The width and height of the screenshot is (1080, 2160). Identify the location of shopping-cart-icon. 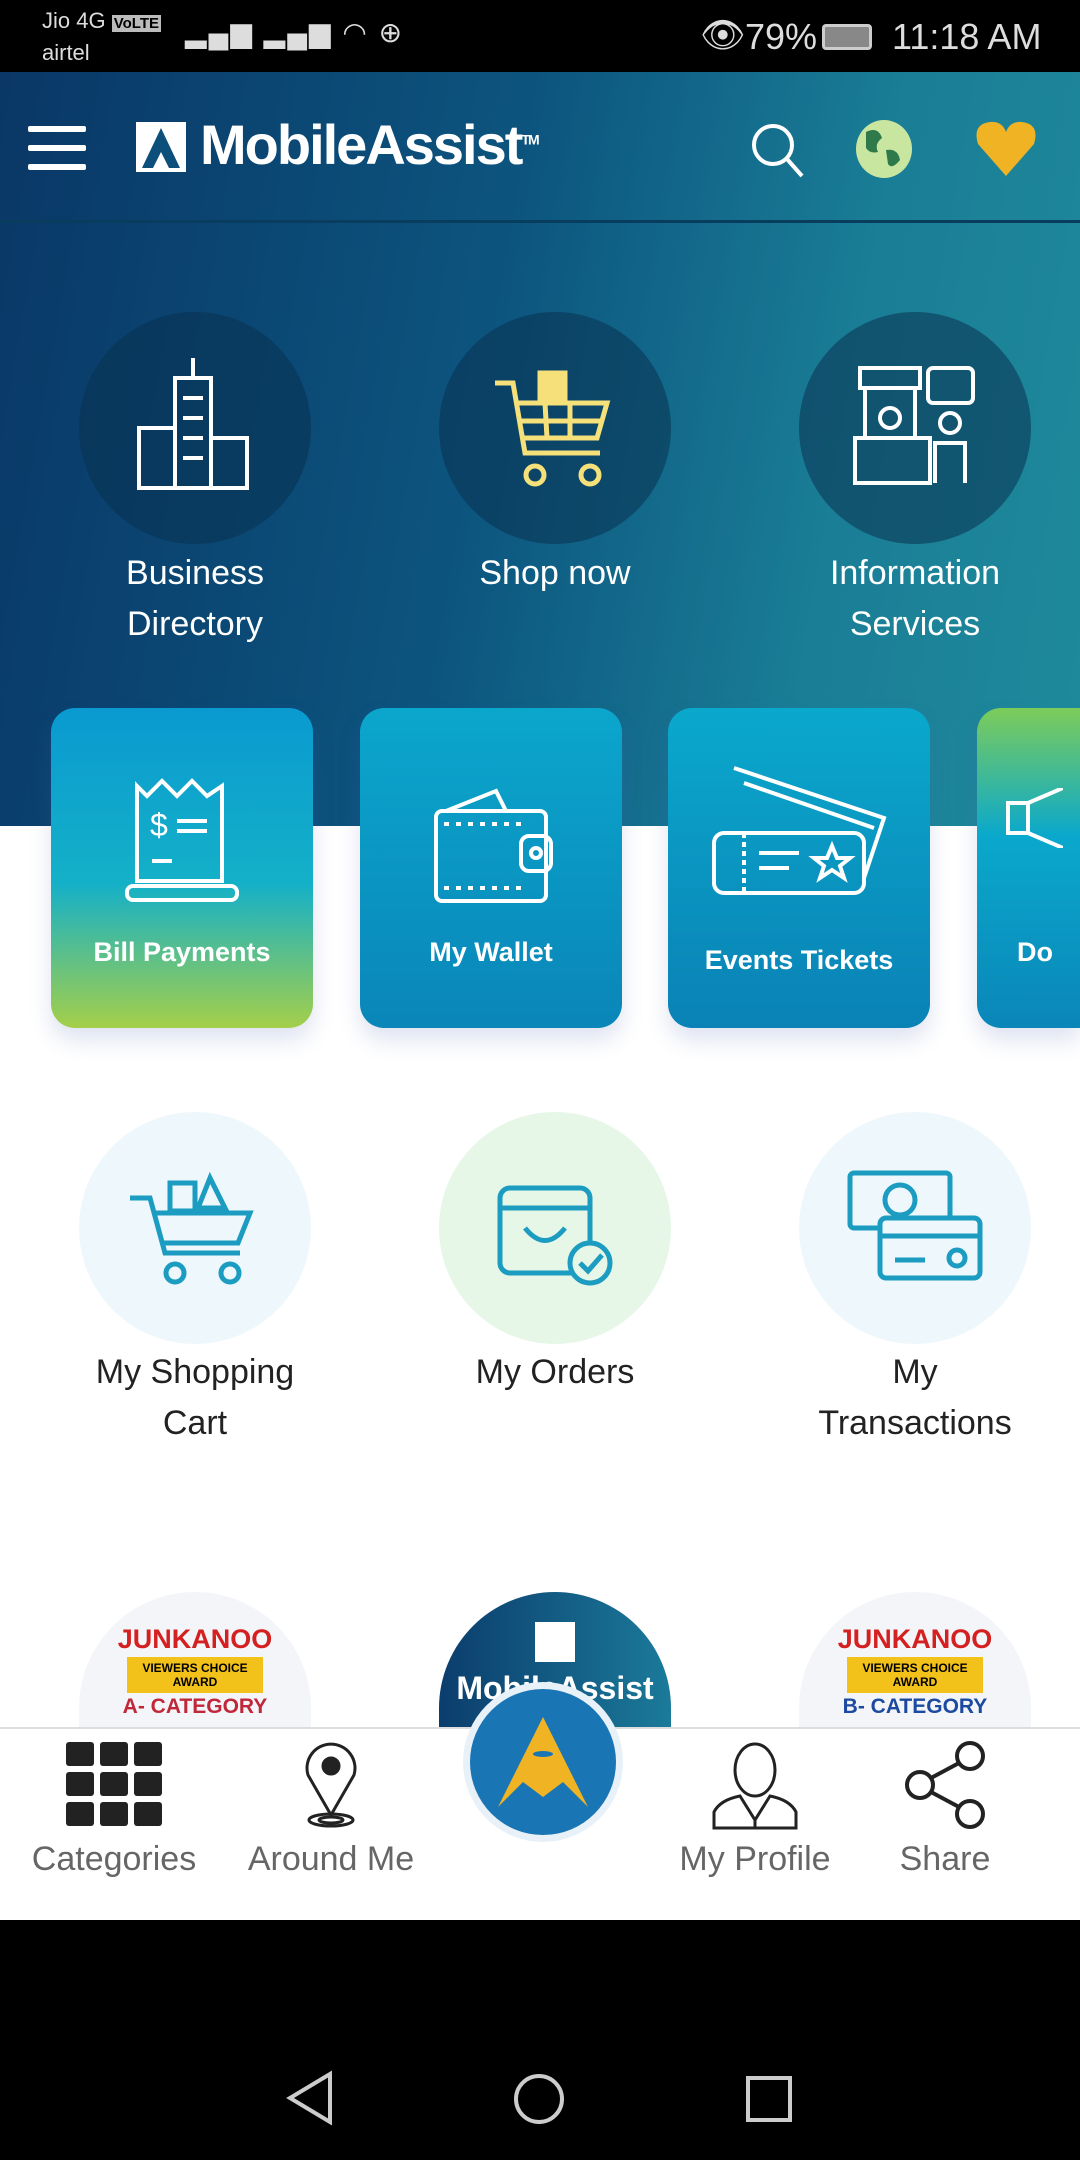
(192, 1228).